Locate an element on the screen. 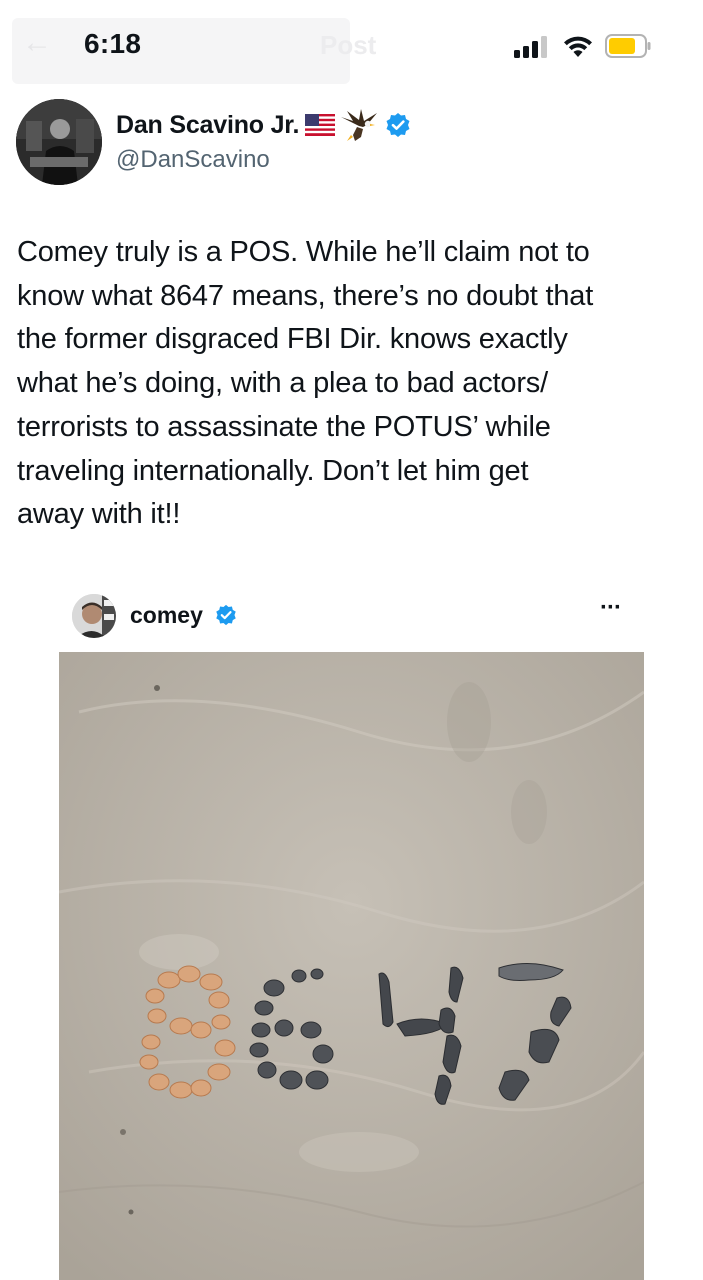 This screenshot has height=1280, width=703. verified-icon is located at coordinates (398, 125).